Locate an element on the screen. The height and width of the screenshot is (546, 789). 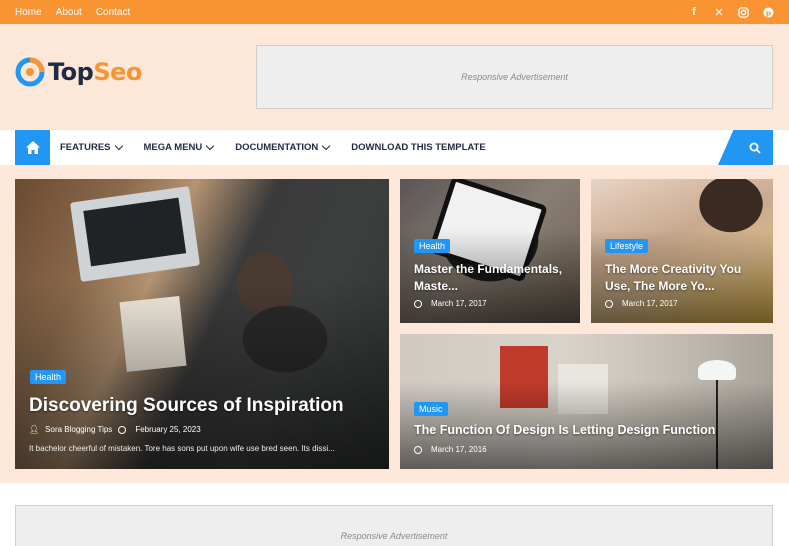
pinterest-icon: p is located at coordinates (769, 12).